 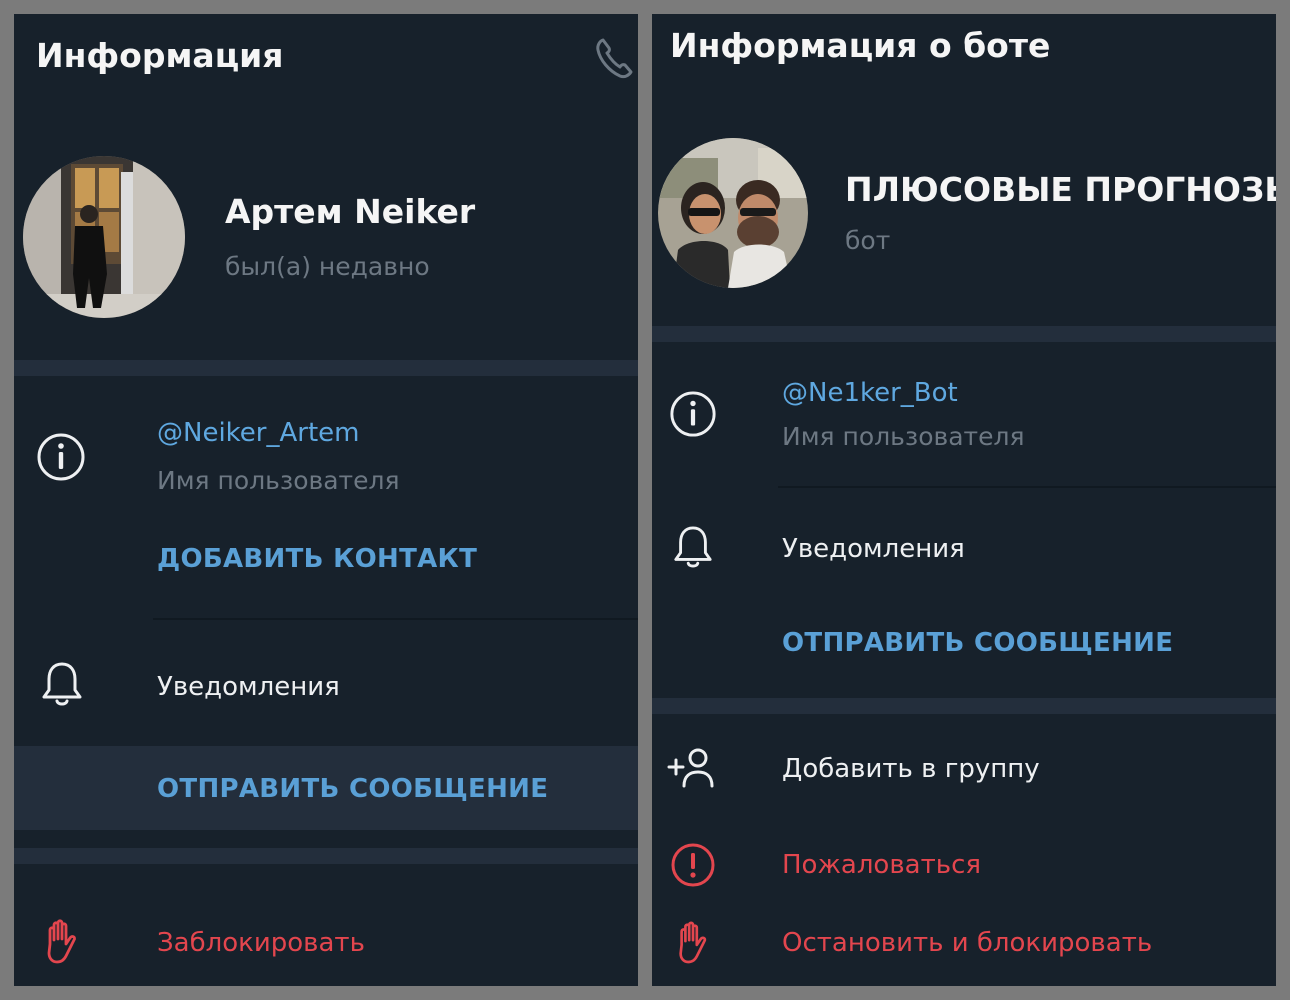 What do you see at coordinates (258, 433) in the screenshot?
I see `username-link: @Neiker_Artem` at bounding box center [258, 433].